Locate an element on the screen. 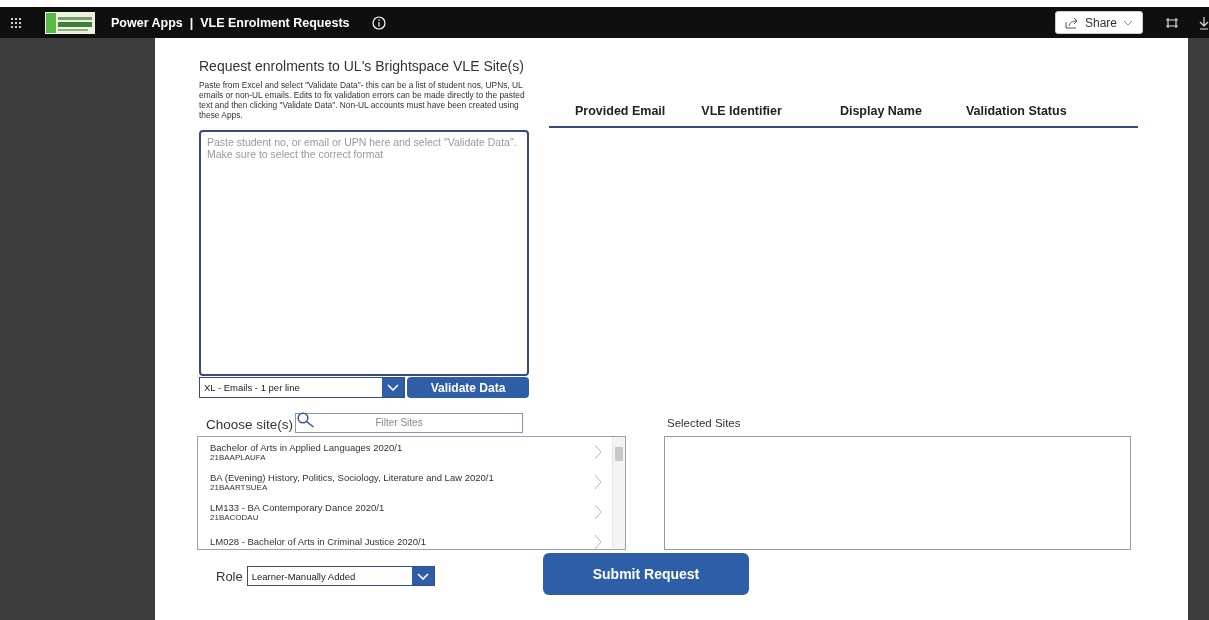 Image resolution: width=1209 pixels, height=620 pixels. form-title: Request enrolments to UL's Brightspace VLE Site(s) is located at coordinates (362, 66).